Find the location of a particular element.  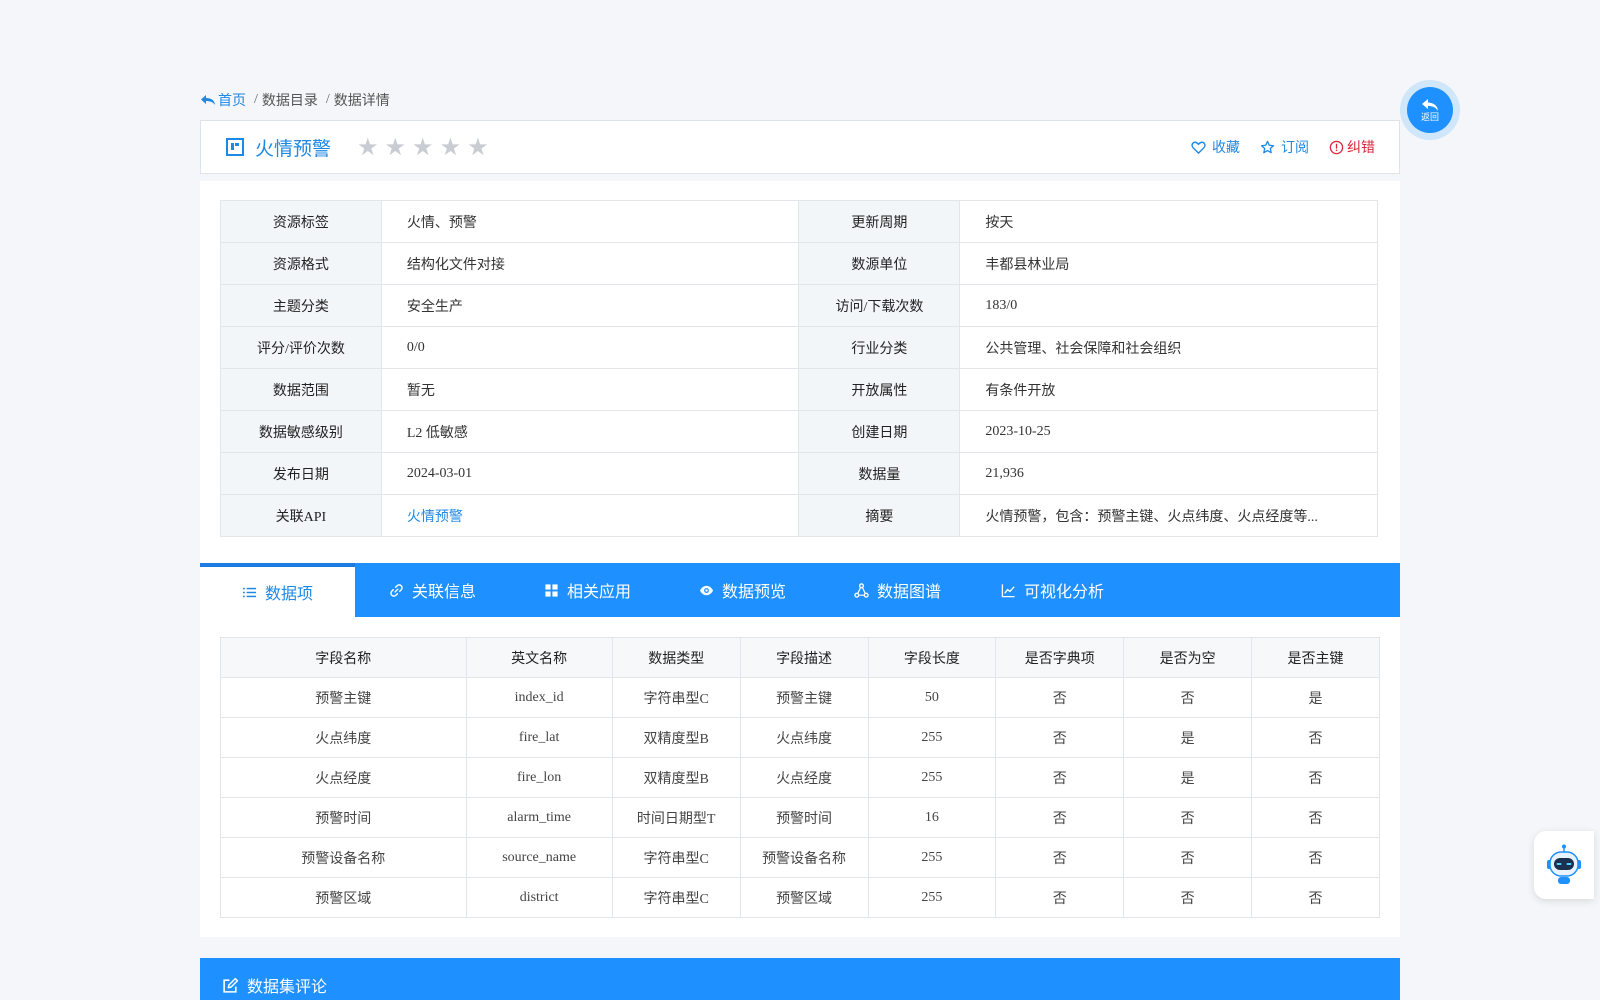

graph-nodes-icon is located at coordinates (861, 590).